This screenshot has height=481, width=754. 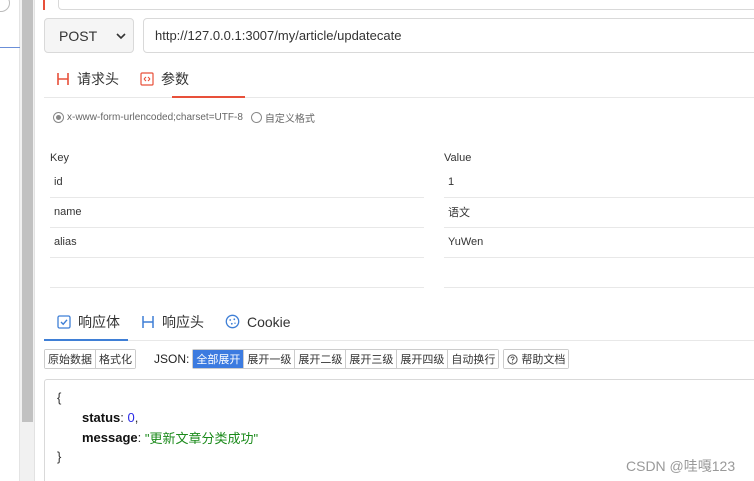 I want to click on radio-urlencoded, so click(x=58, y=117).